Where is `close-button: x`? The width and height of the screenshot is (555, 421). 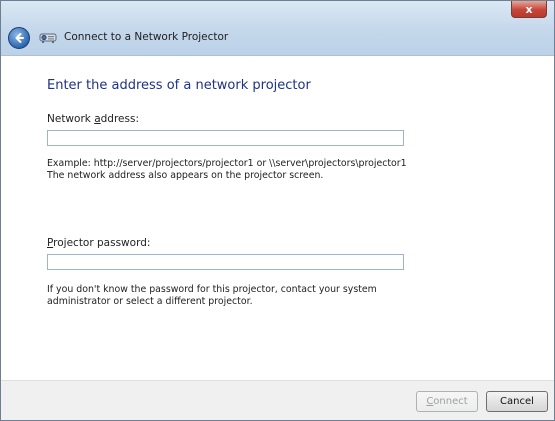
close-button: x is located at coordinates (529, 9).